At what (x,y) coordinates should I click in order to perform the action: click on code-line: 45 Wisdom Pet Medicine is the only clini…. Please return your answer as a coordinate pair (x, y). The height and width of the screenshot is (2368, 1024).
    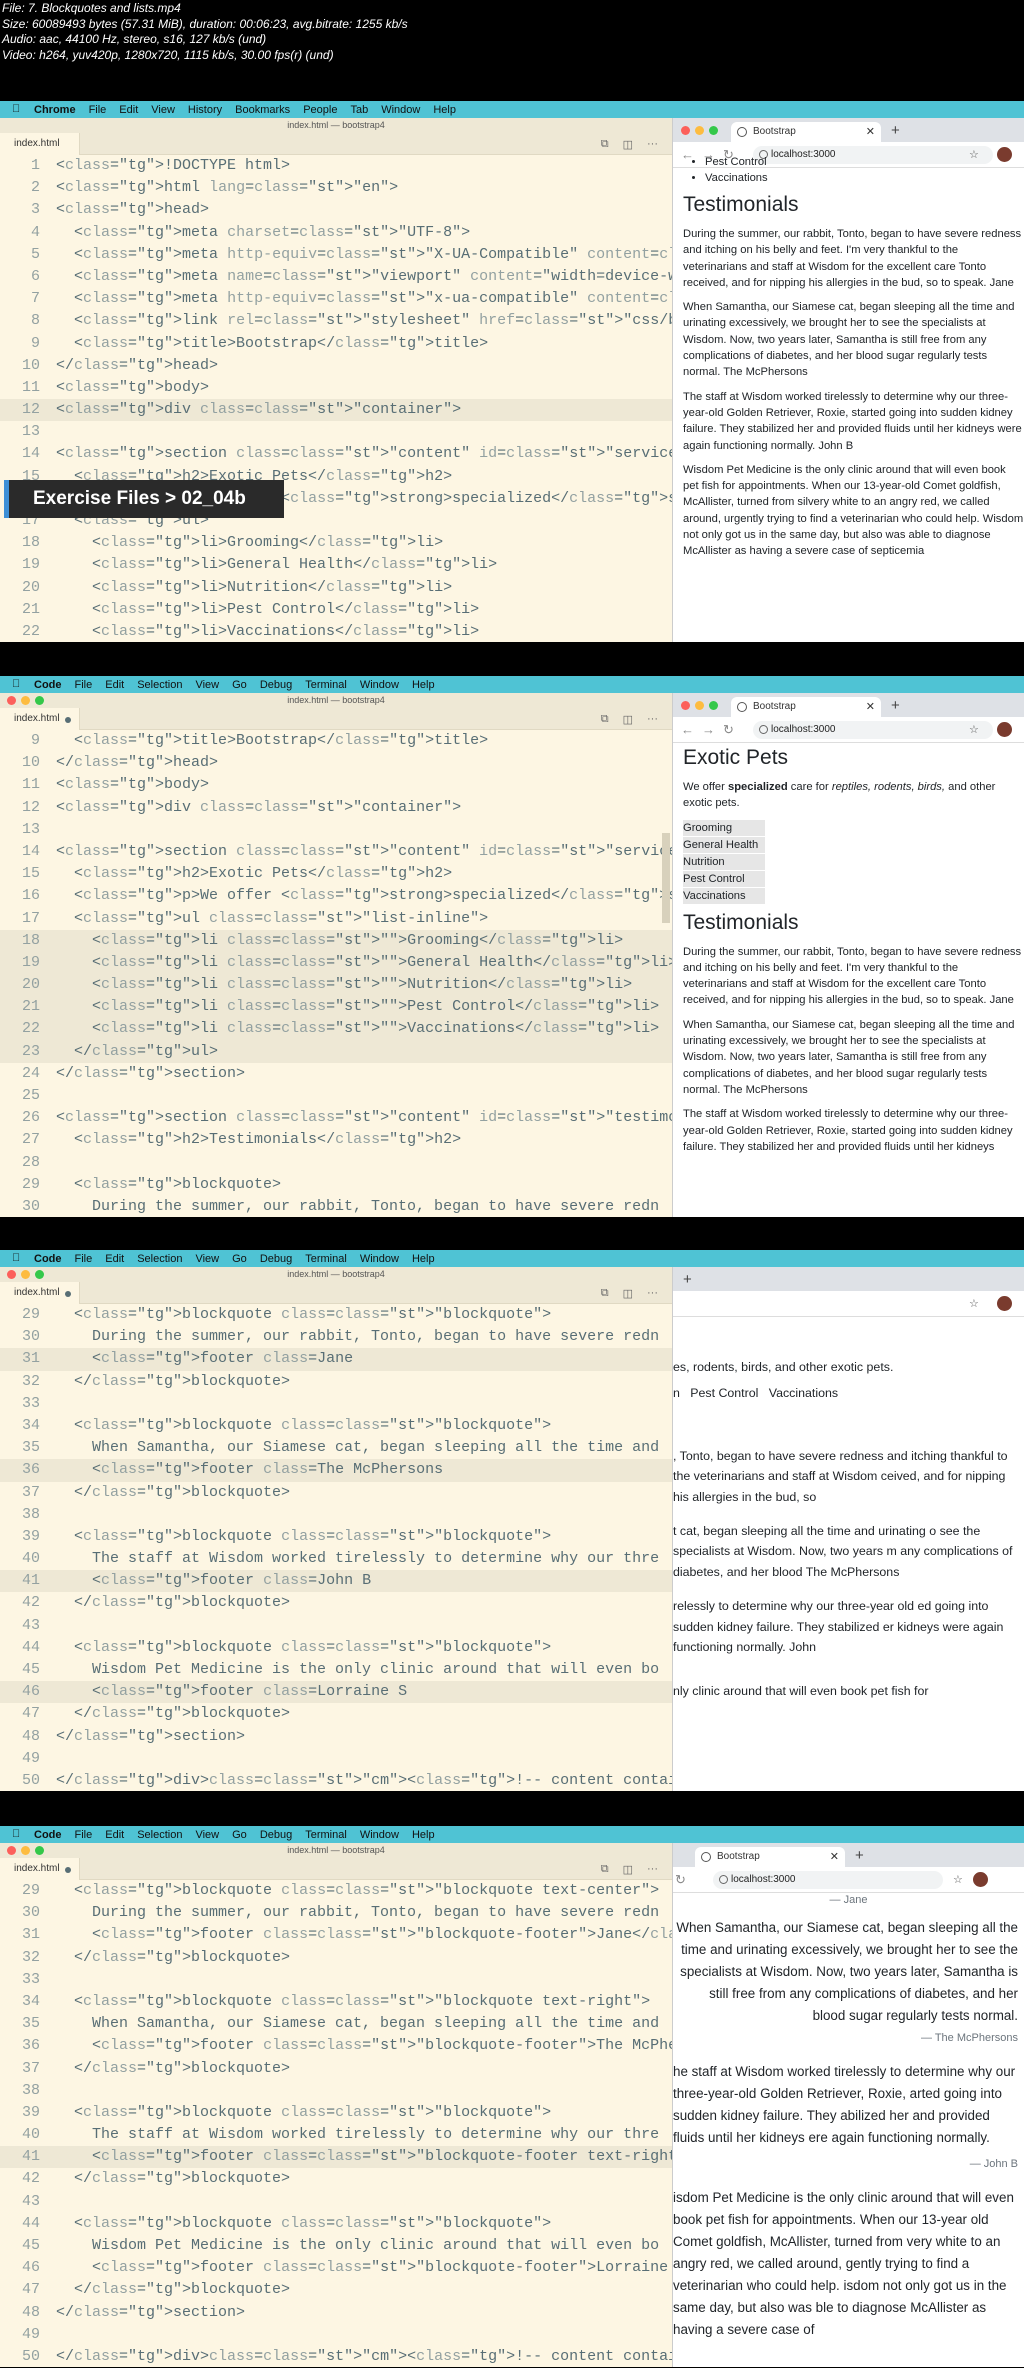
    Looking at the image, I should click on (336, 2246).